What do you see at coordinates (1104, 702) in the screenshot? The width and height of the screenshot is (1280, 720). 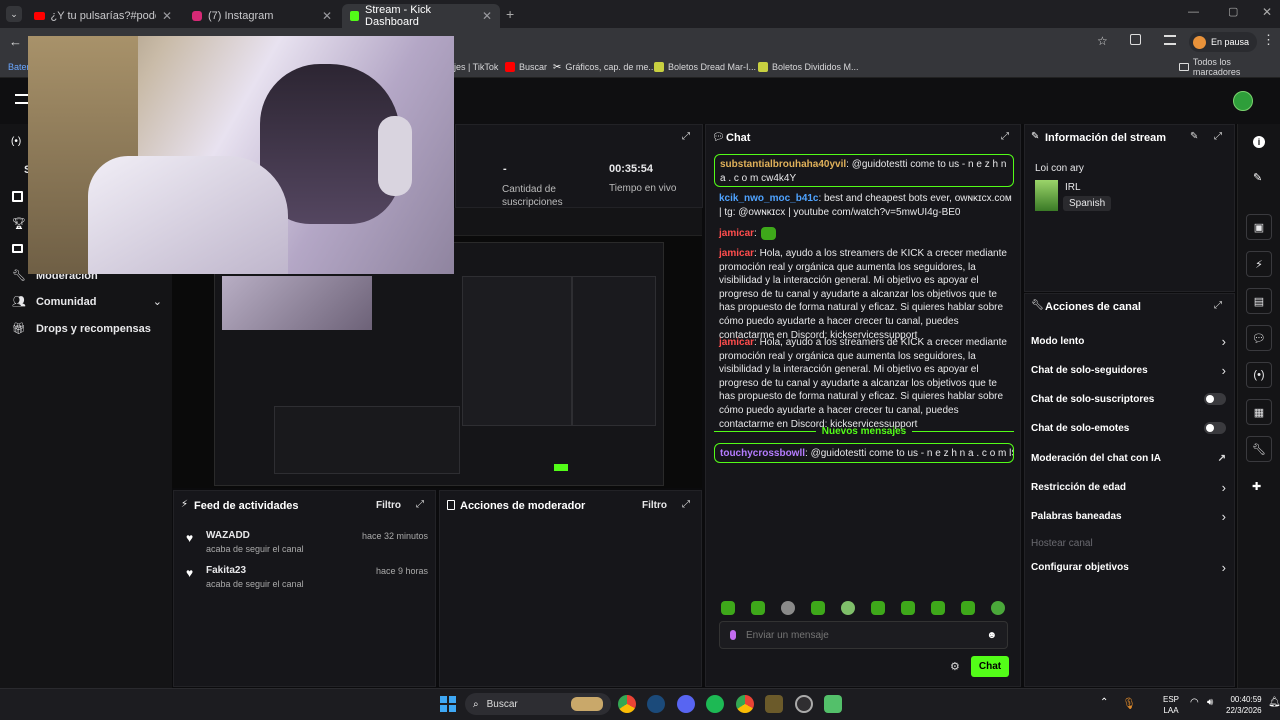 I see `tray-chevron-up-icon: ⌃` at bounding box center [1104, 702].